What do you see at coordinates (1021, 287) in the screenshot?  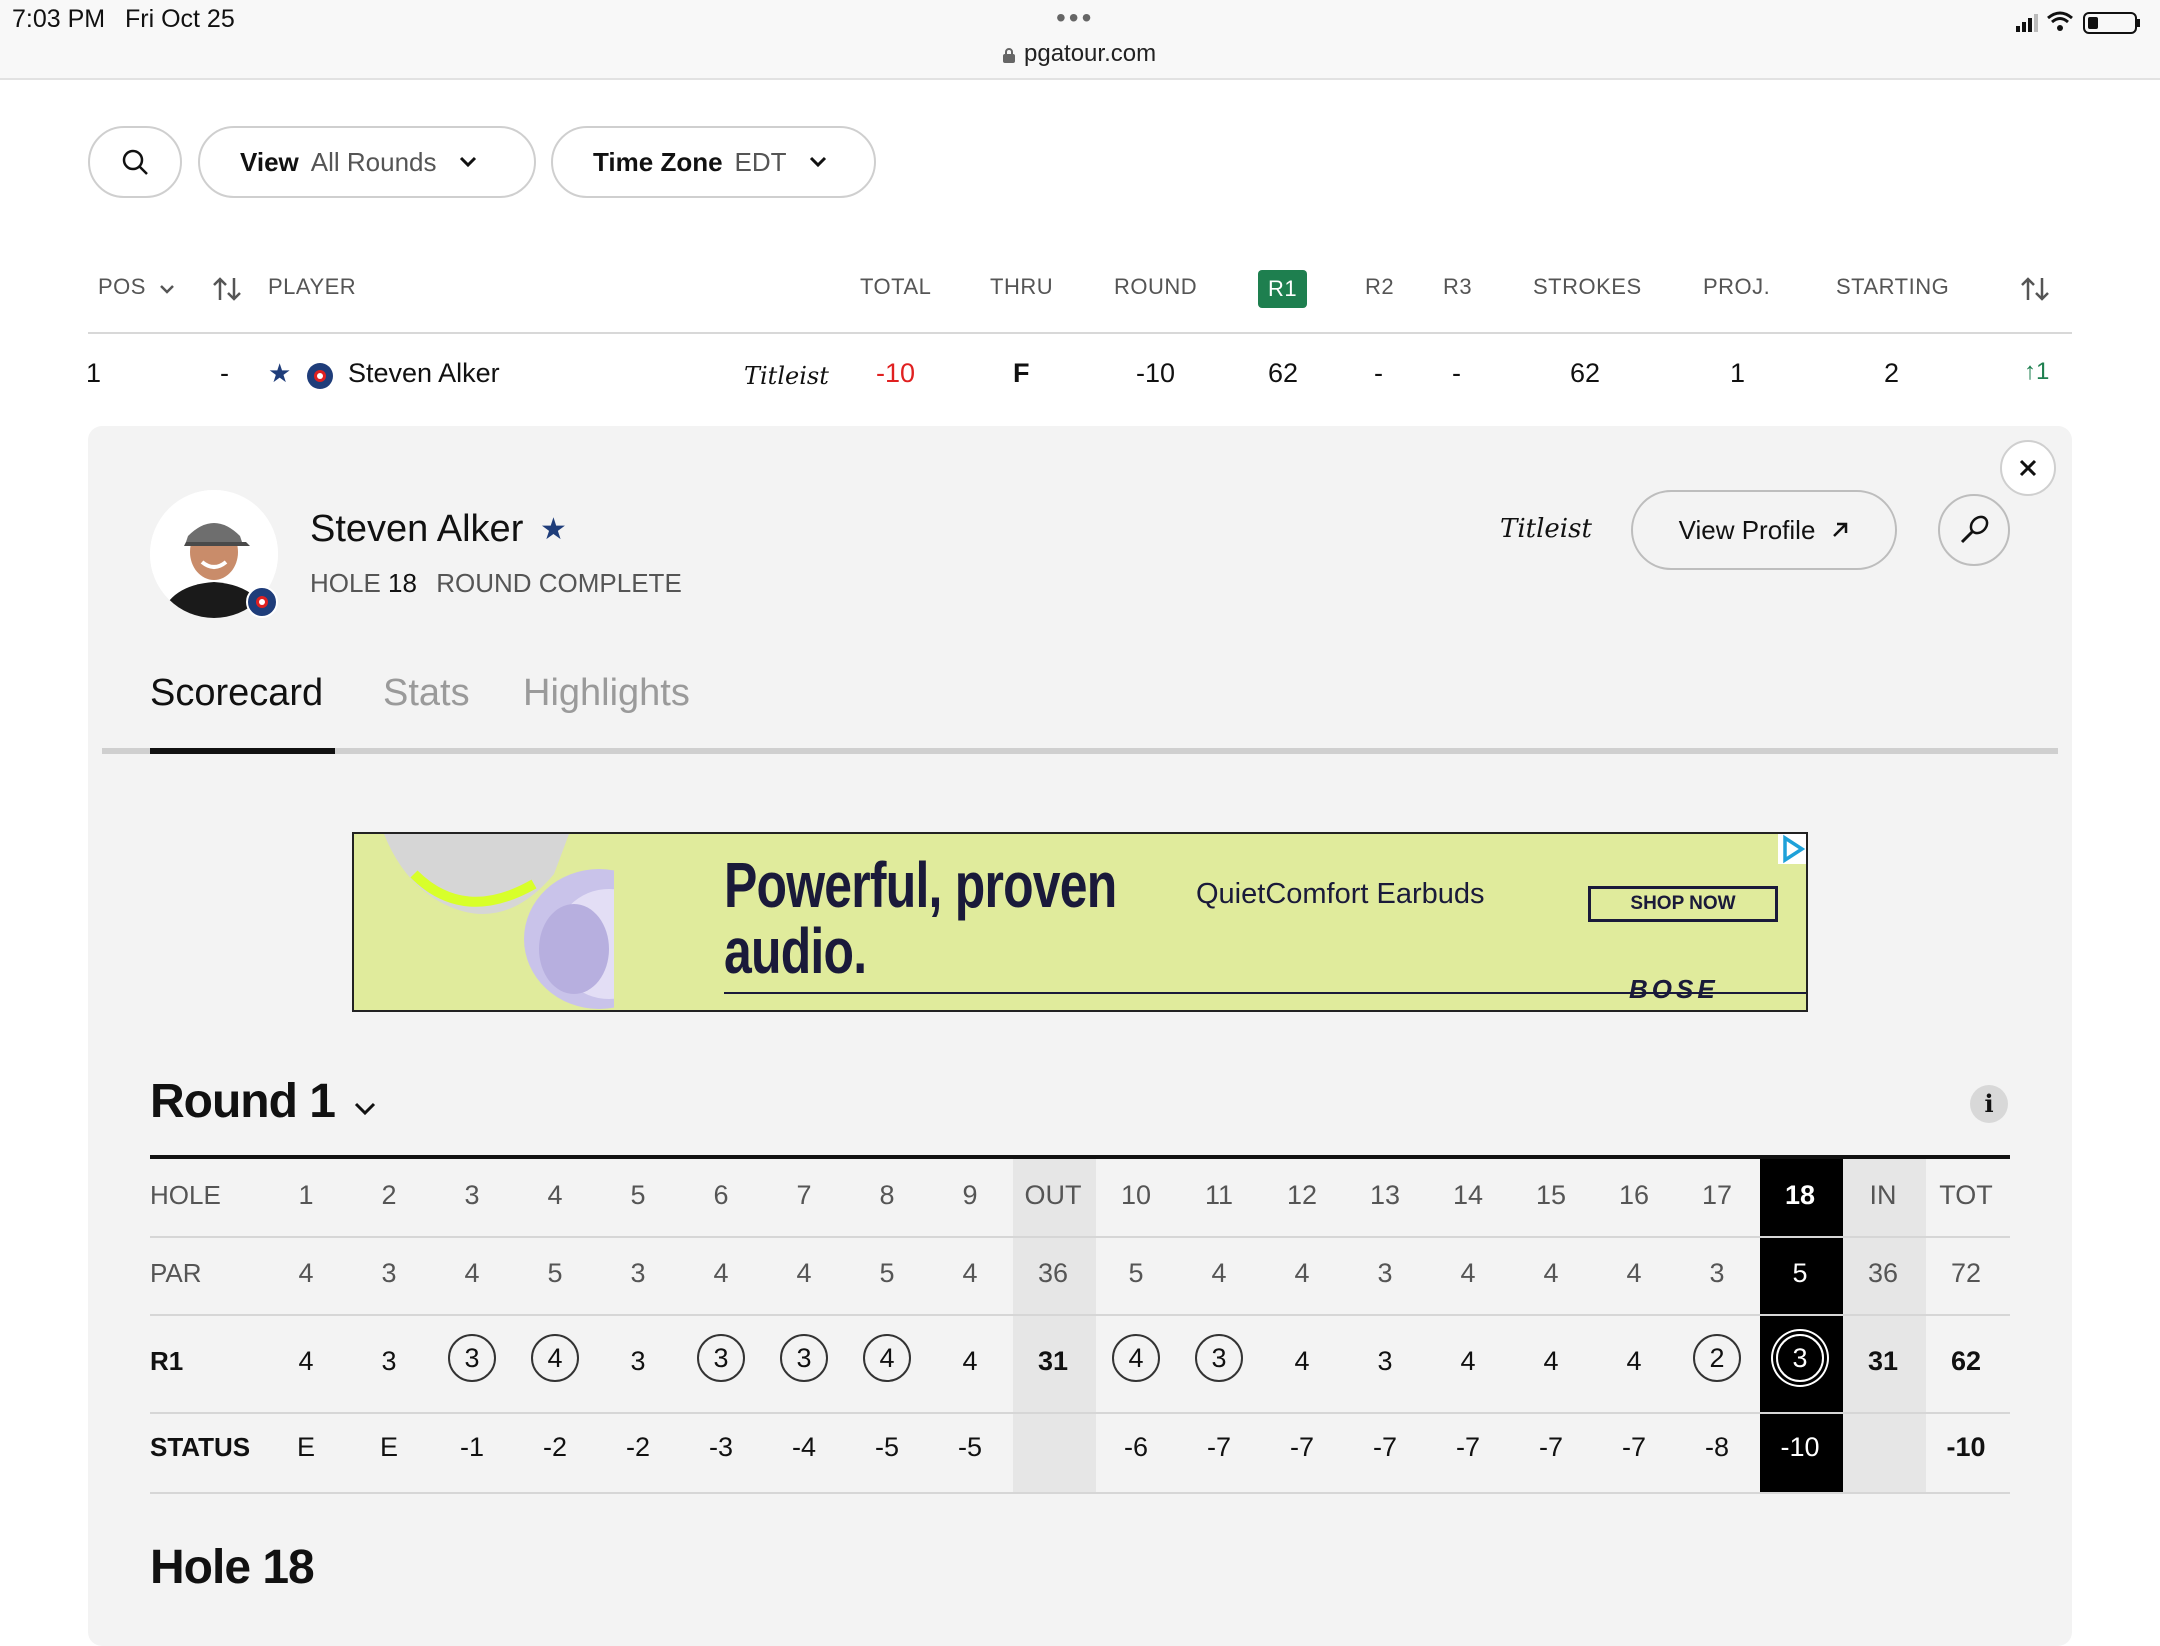 I see `col-thru-header: THRU` at bounding box center [1021, 287].